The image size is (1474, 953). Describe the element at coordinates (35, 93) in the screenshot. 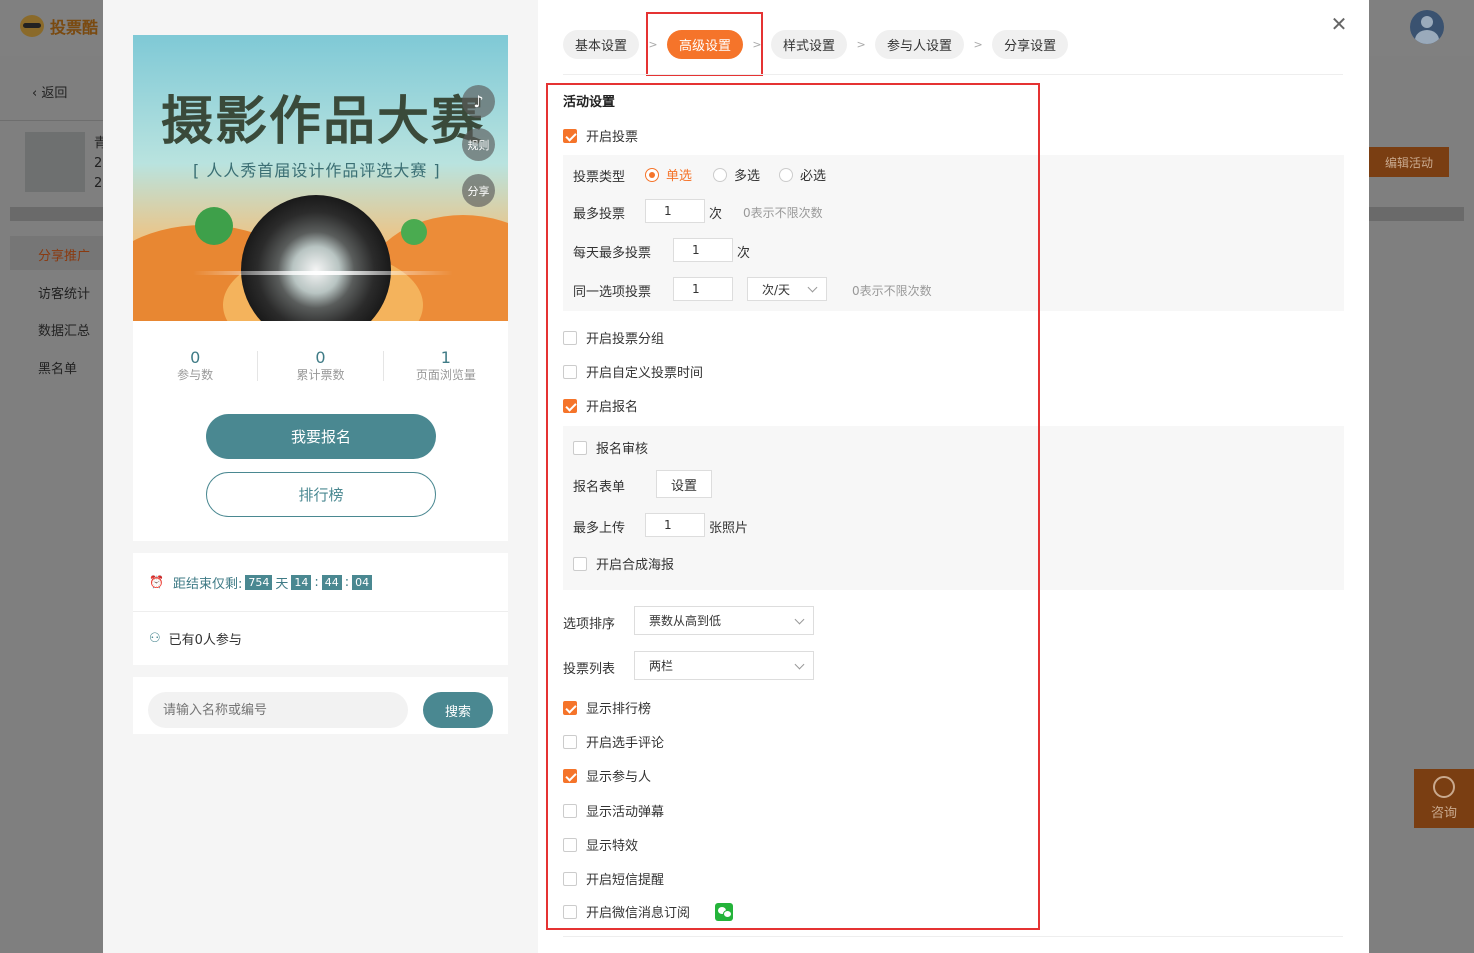

I see `chevron-left-icon: ‹` at that location.